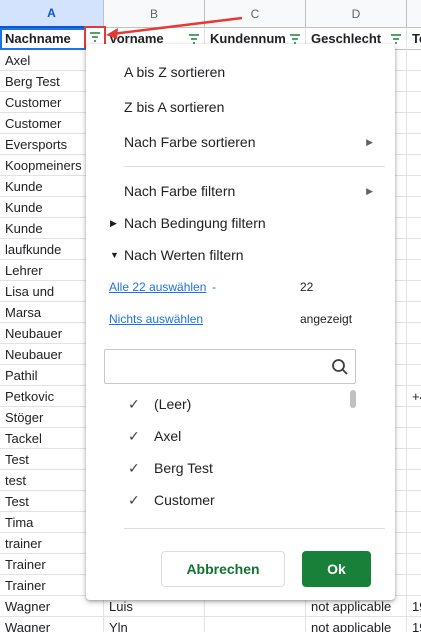 The image size is (421, 632). Describe the element at coordinates (168, 436) in the screenshot. I see `value-label: Axel` at that location.